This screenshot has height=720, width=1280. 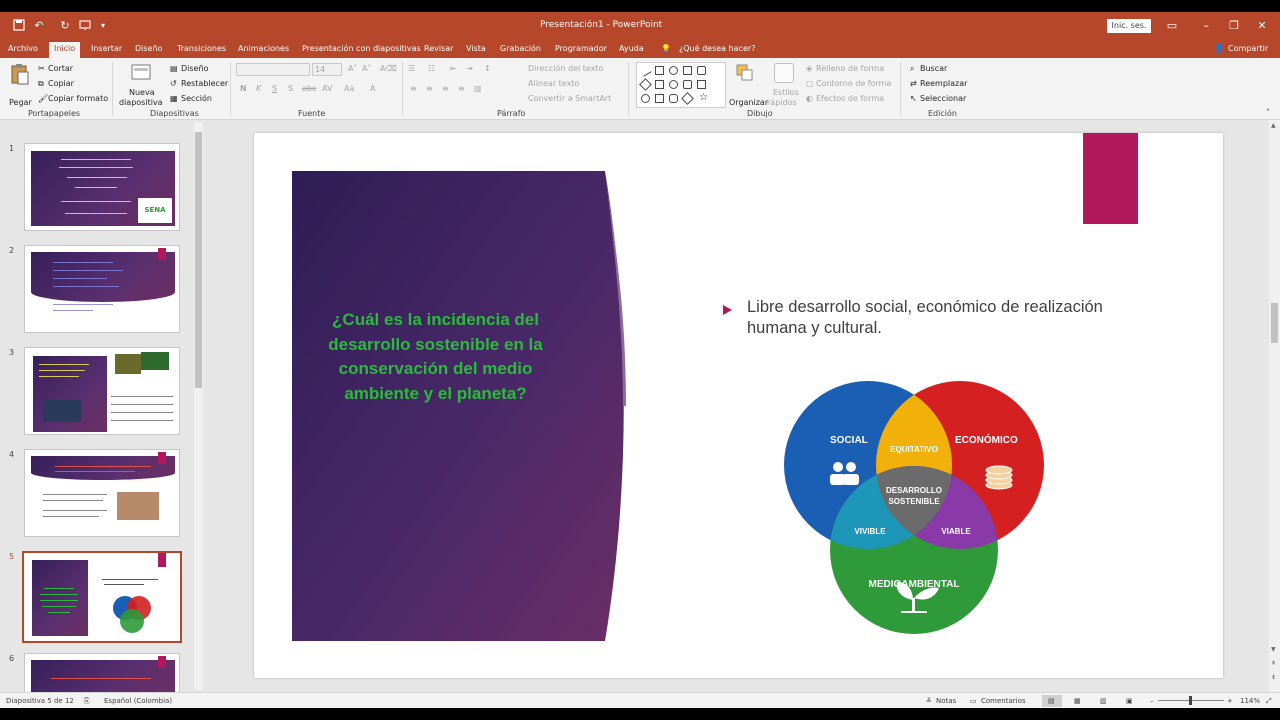 I want to click on zoom-level: 114%, so click(x=1250, y=701).